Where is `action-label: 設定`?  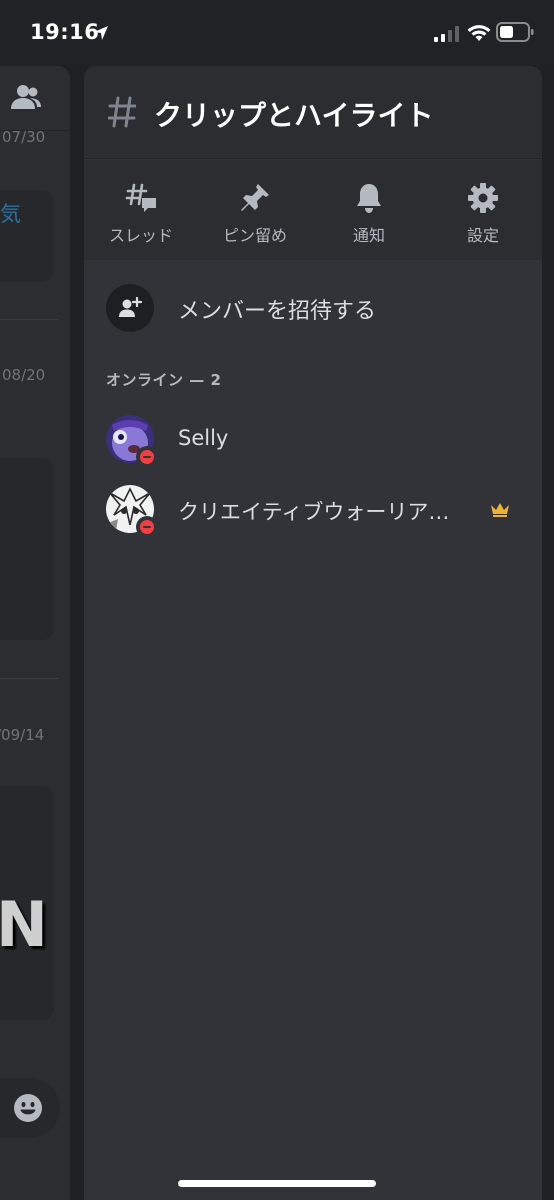 action-label: 設定 is located at coordinates (482, 235).